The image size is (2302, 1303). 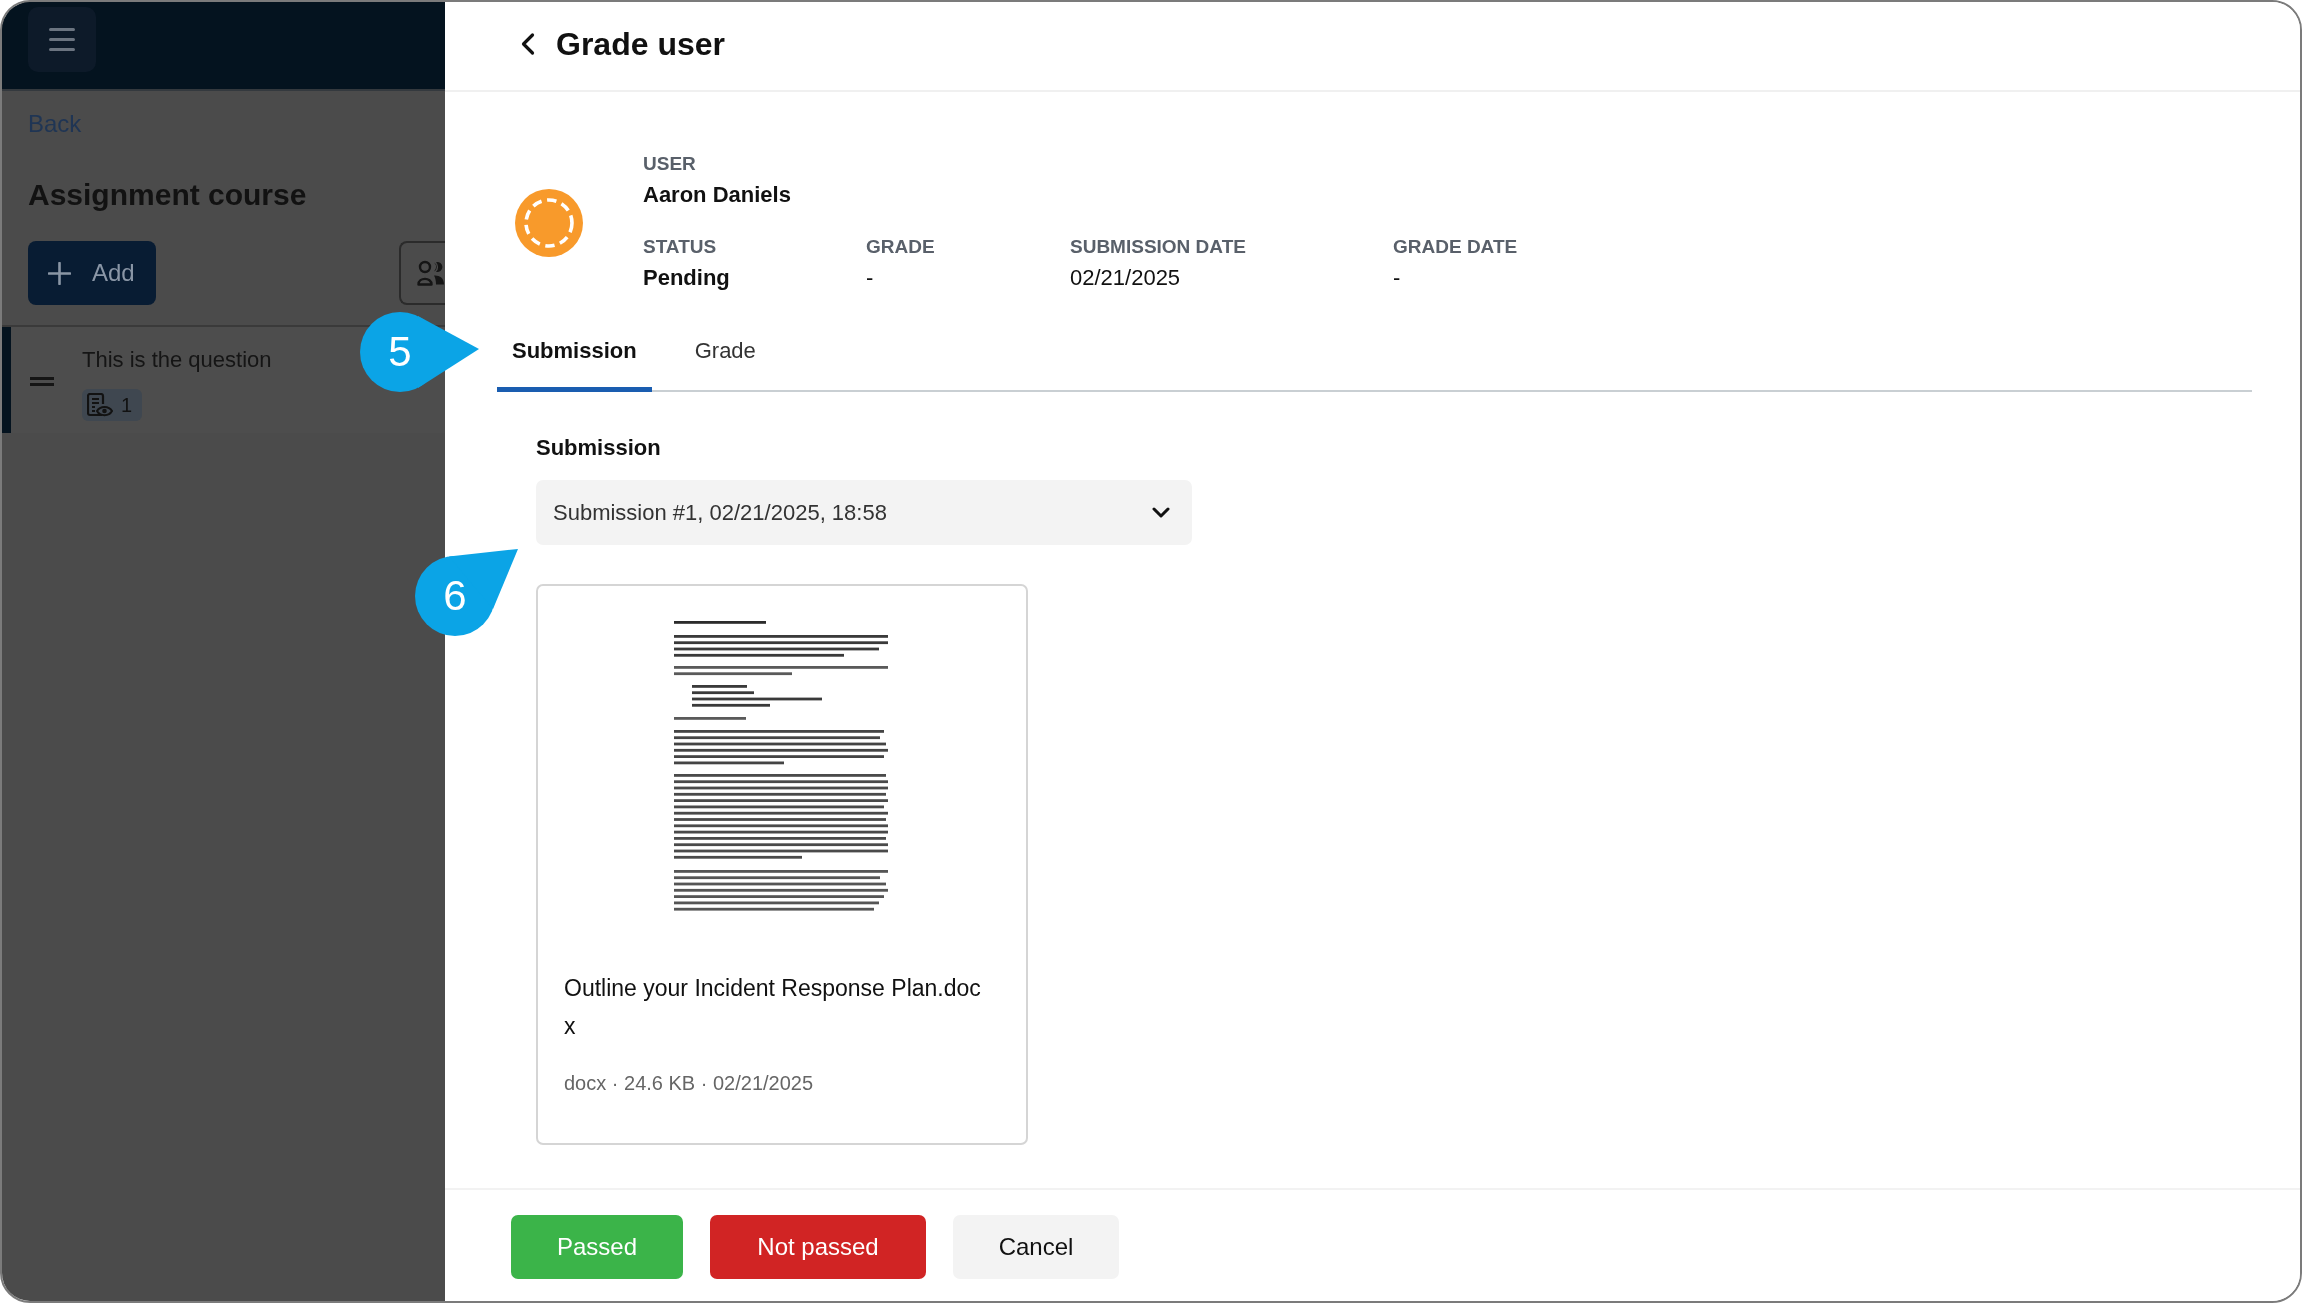 What do you see at coordinates (127, 405) in the screenshot?
I see `view-count: 1` at bounding box center [127, 405].